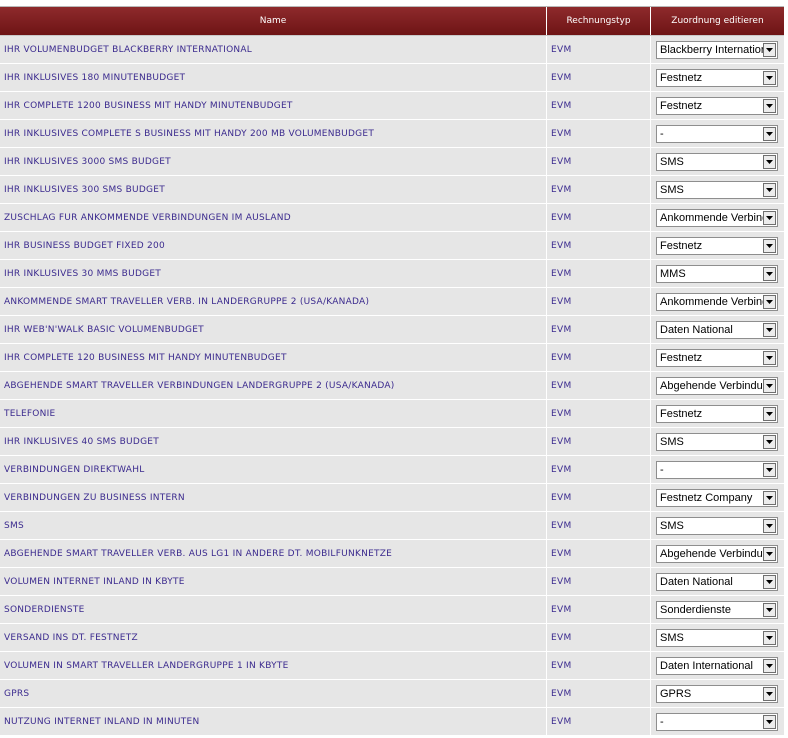  I want to click on row-name-link: SONDERDIENSTE, so click(44, 610).